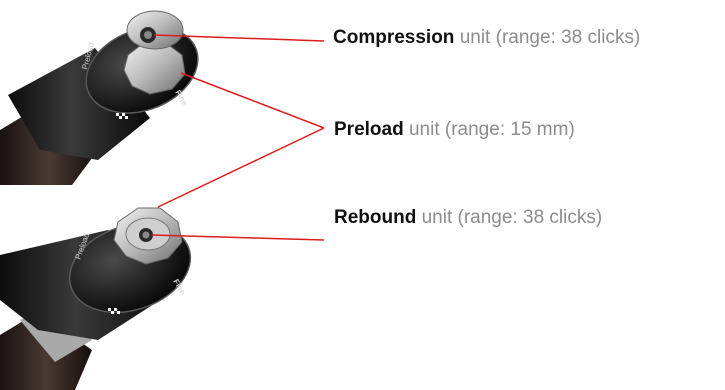 Image resolution: width=725 pixels, height=390 pixels. I want to click on preload-leader-line-lower, so click(241, 167).